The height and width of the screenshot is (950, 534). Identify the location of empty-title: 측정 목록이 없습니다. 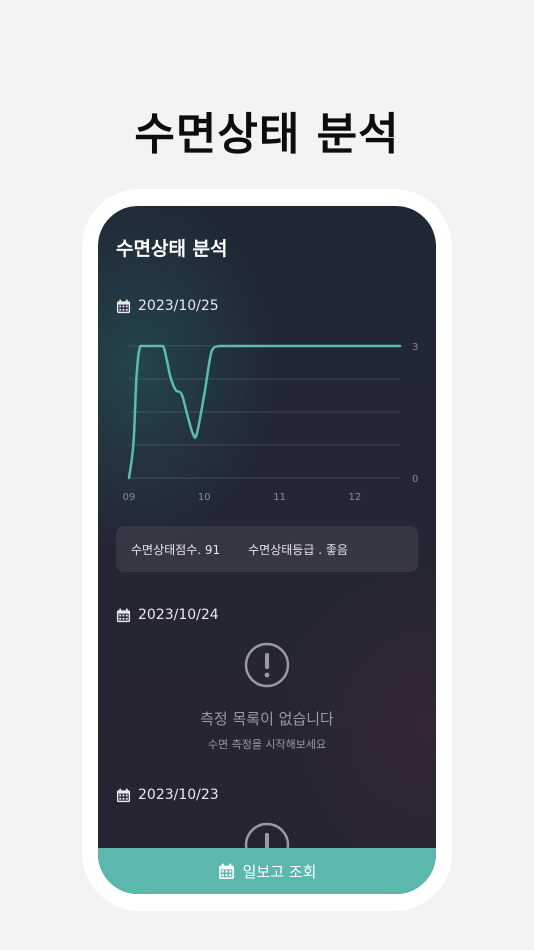
(267, 719).